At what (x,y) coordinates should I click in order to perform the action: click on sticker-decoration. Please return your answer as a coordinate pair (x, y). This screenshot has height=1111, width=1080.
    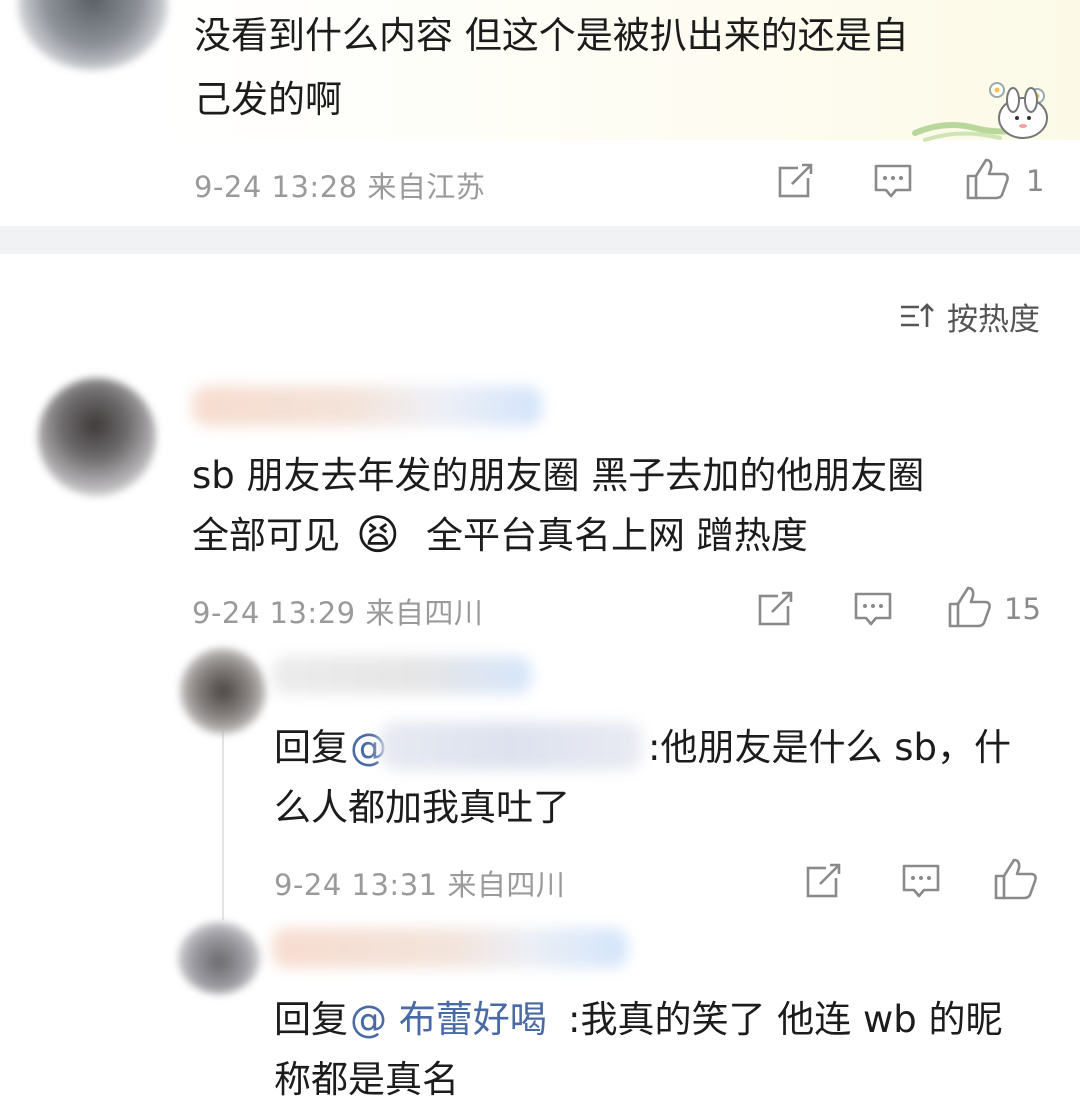
    Looking at the image, I should click on (985, 118).